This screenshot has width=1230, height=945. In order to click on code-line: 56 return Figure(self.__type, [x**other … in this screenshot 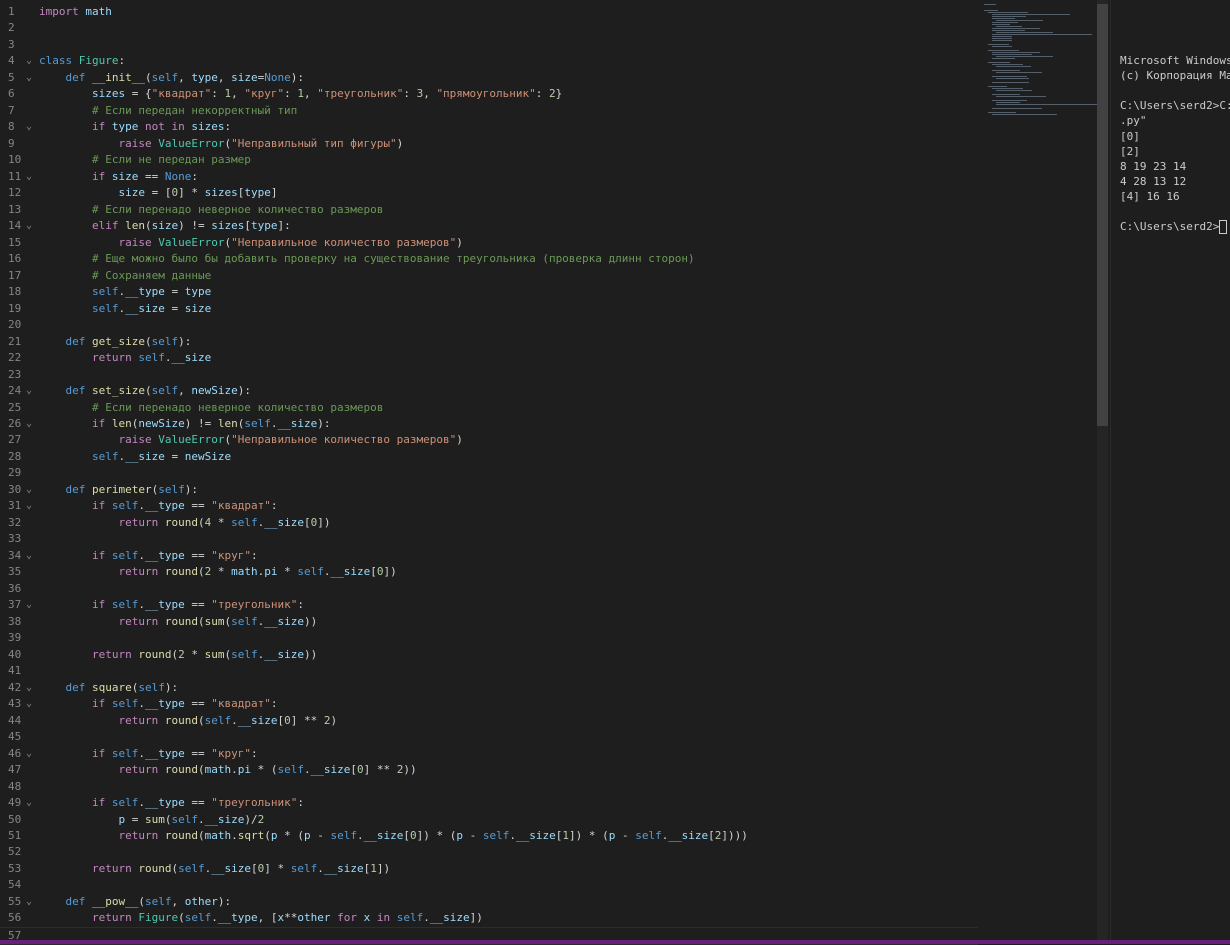, I will do `click(489, 918)`.